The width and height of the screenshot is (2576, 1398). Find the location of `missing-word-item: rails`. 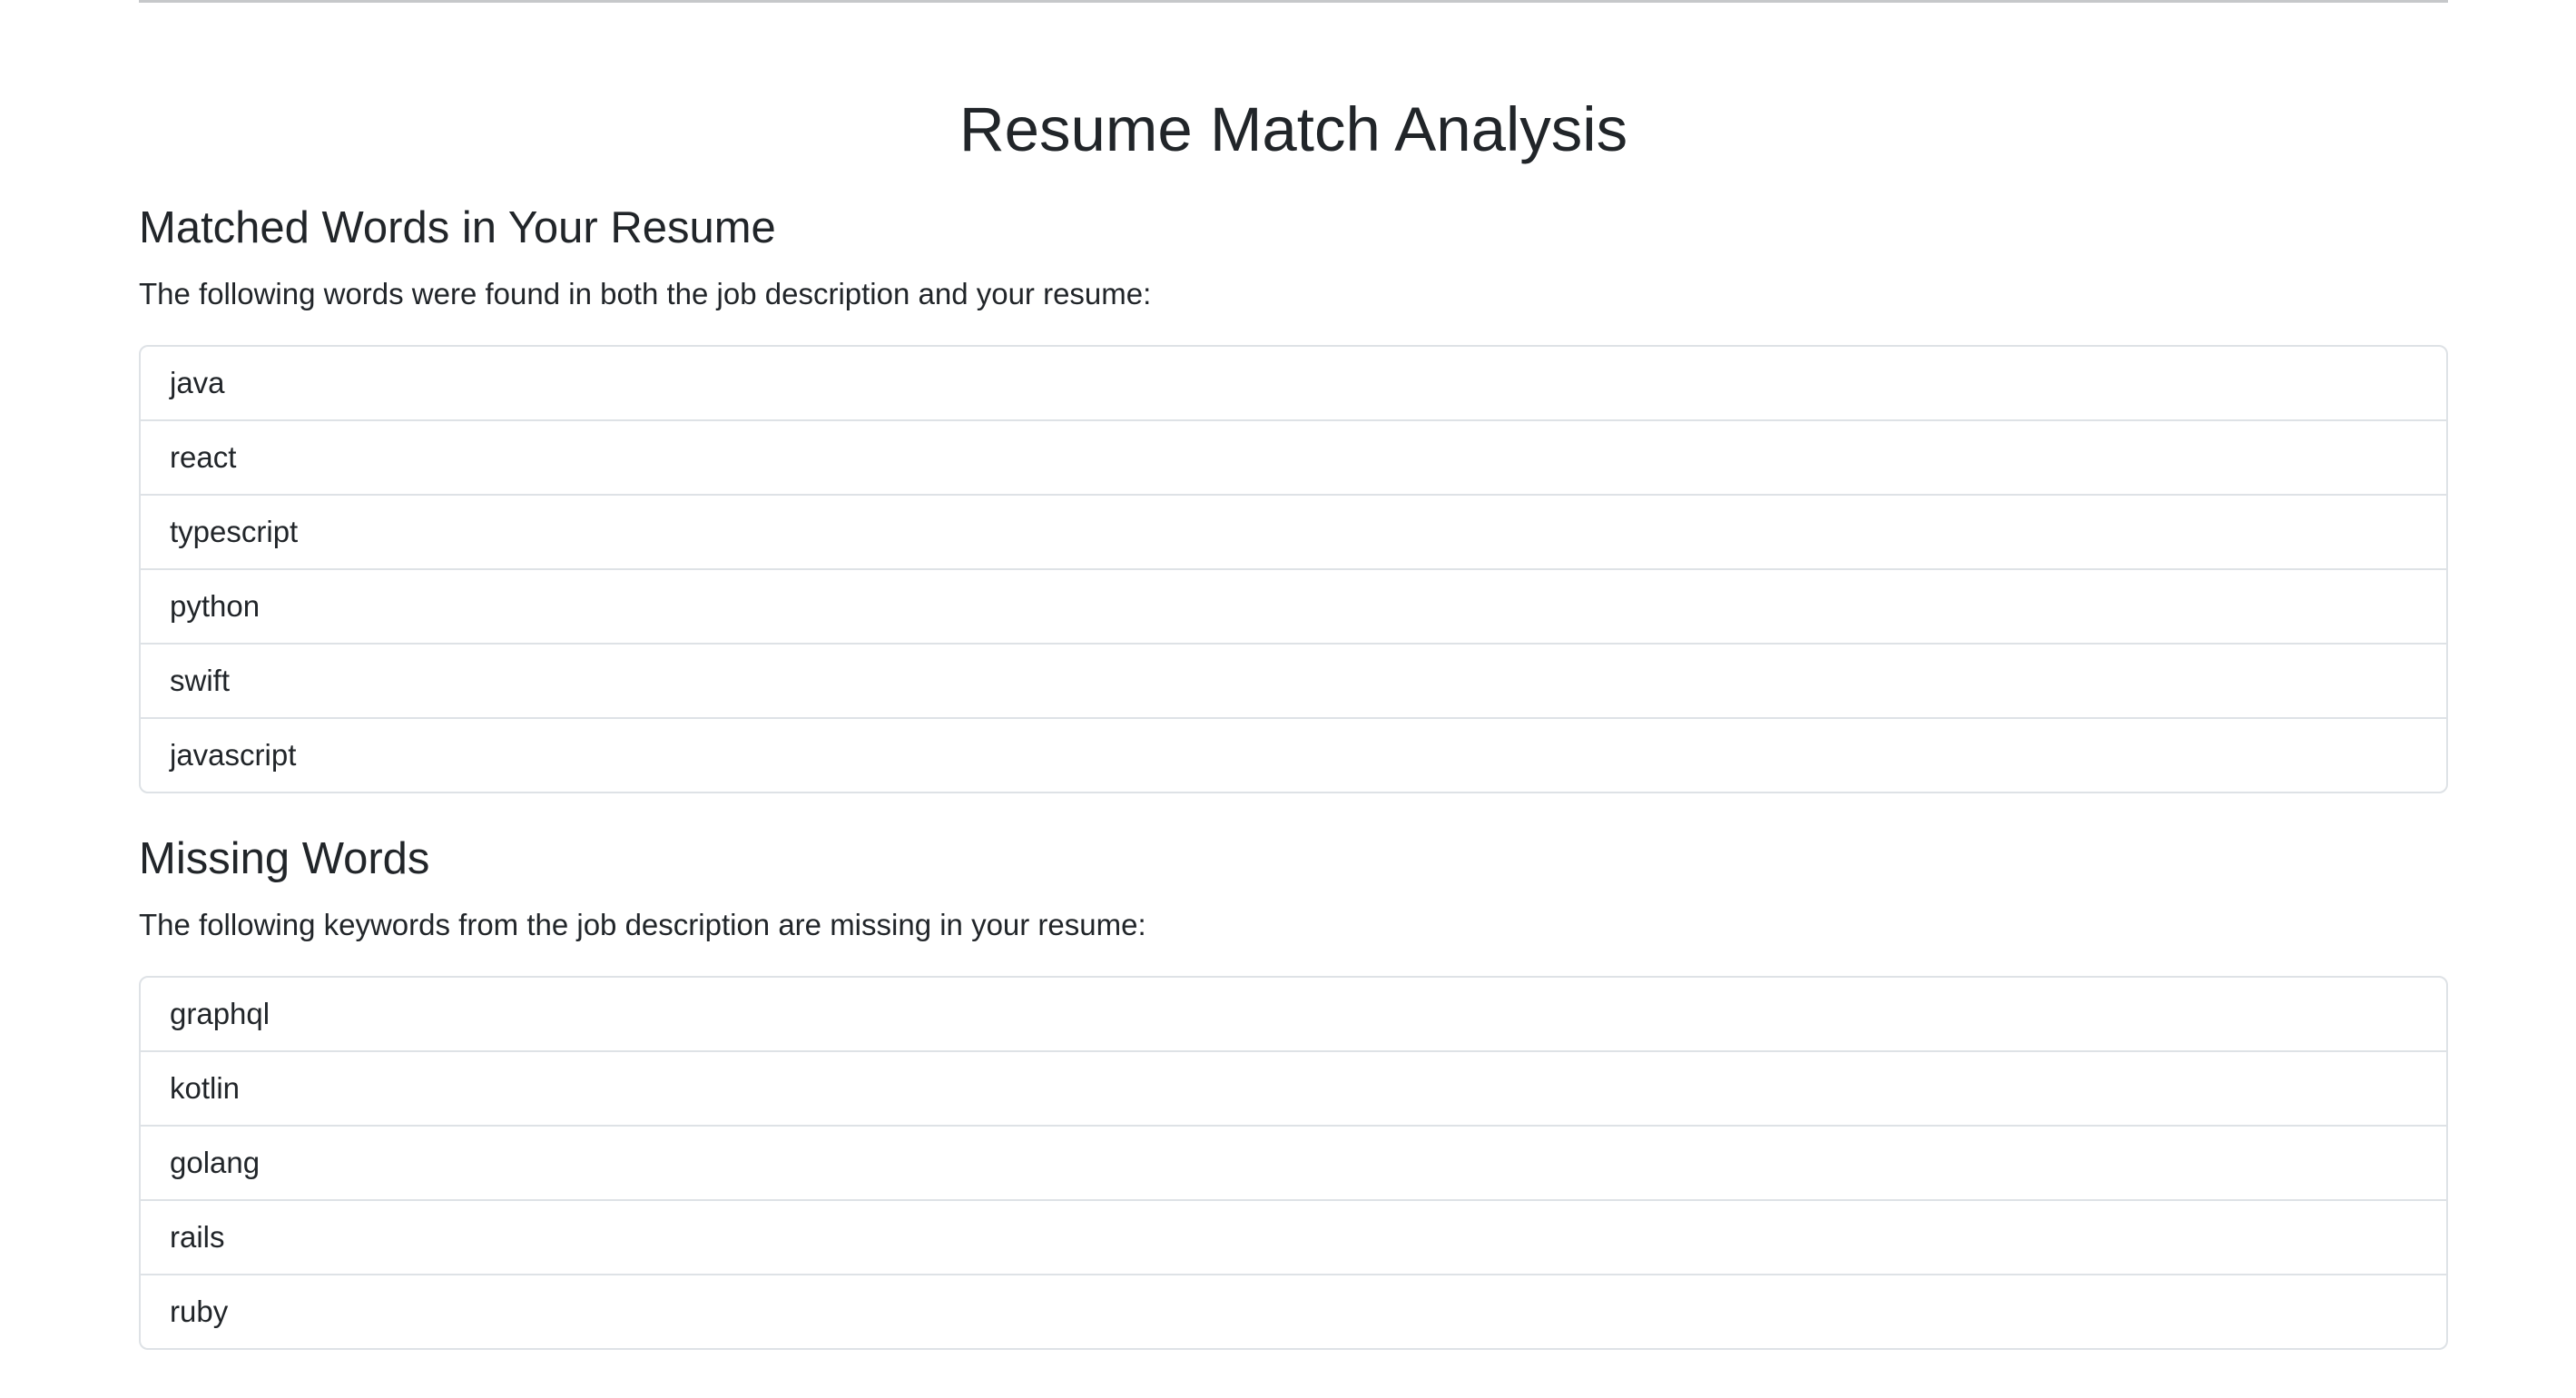

missing-word-item: rails is located at coordinates (1293, 1236).